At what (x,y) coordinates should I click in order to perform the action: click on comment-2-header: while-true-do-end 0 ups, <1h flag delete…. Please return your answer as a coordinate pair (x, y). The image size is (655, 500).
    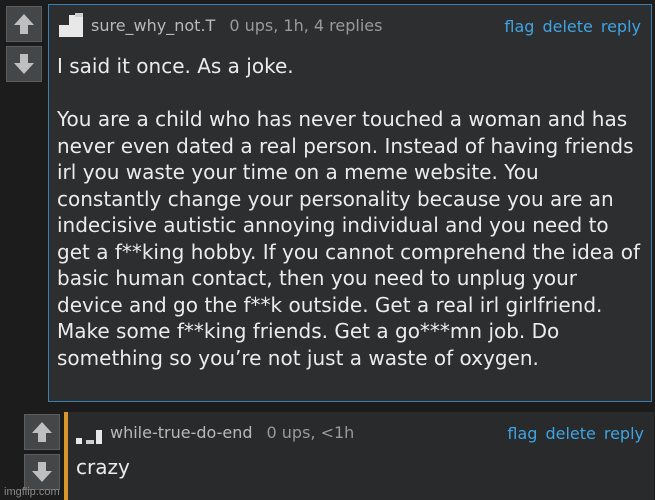
    Looking at the image, I should click on (361, 432).